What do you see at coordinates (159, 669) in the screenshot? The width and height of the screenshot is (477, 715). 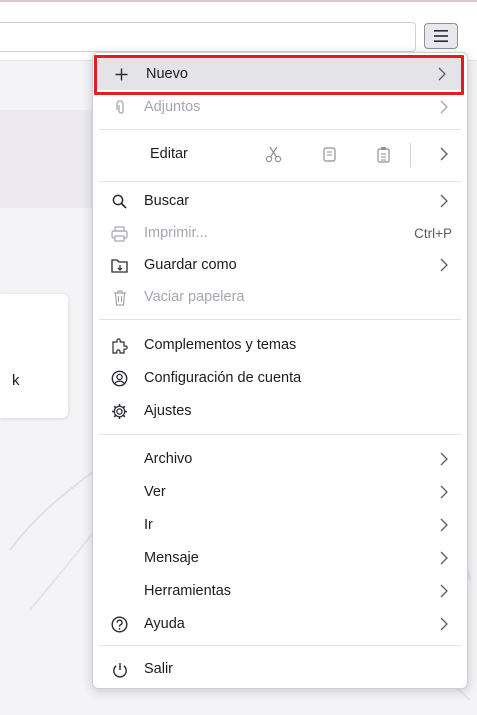 I see `menu-item-label: Salir` at bounding box center [159, 669].